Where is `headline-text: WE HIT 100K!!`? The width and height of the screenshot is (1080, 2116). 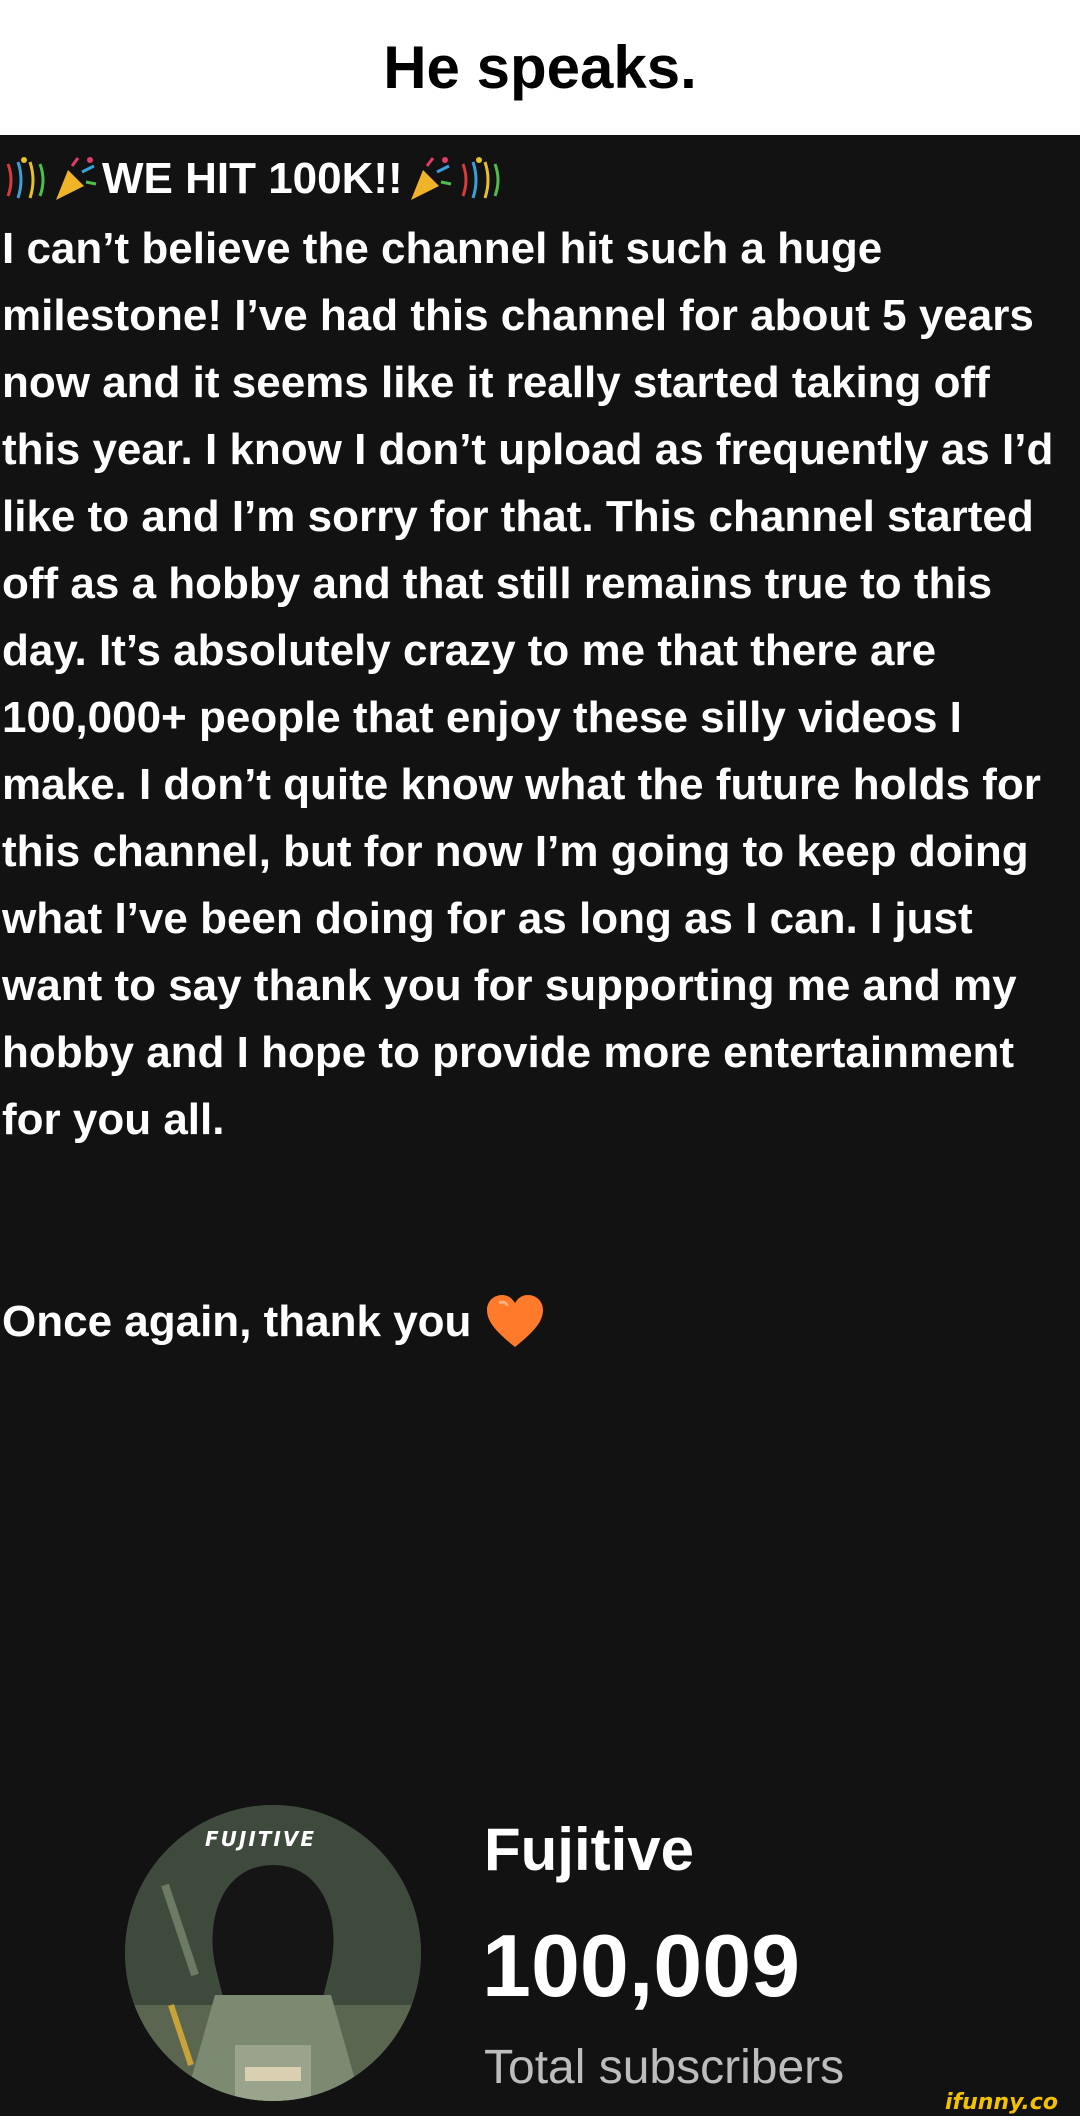 headline-text: WE HIT 100K!! is located at coordinates (252, 178).